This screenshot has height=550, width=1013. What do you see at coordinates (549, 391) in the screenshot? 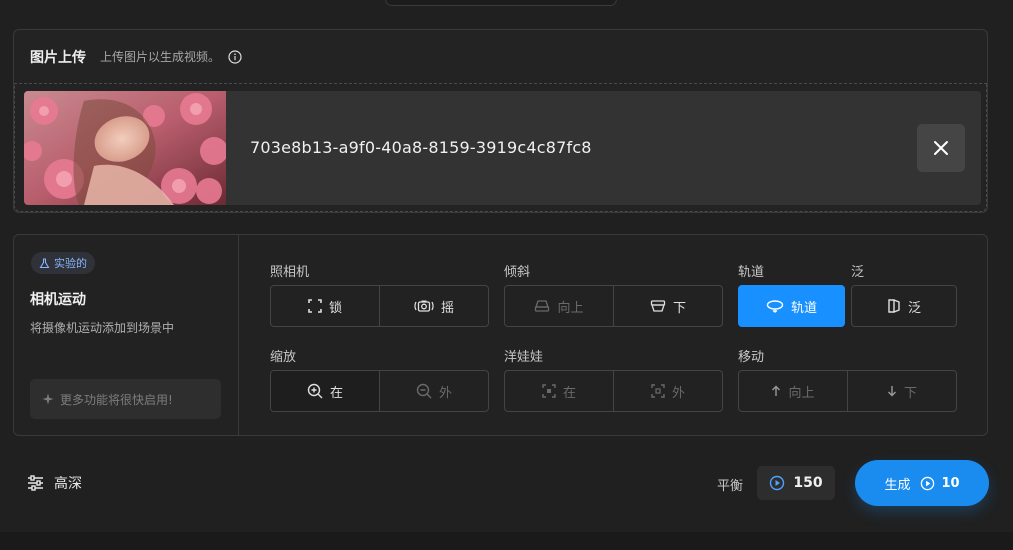
I see `focus-in-icon` at bounding box center [549, 391].